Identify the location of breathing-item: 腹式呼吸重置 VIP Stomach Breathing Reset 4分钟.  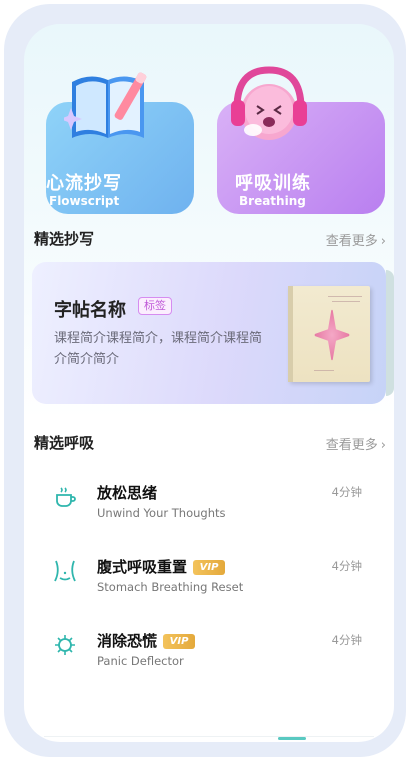
(207, 581).